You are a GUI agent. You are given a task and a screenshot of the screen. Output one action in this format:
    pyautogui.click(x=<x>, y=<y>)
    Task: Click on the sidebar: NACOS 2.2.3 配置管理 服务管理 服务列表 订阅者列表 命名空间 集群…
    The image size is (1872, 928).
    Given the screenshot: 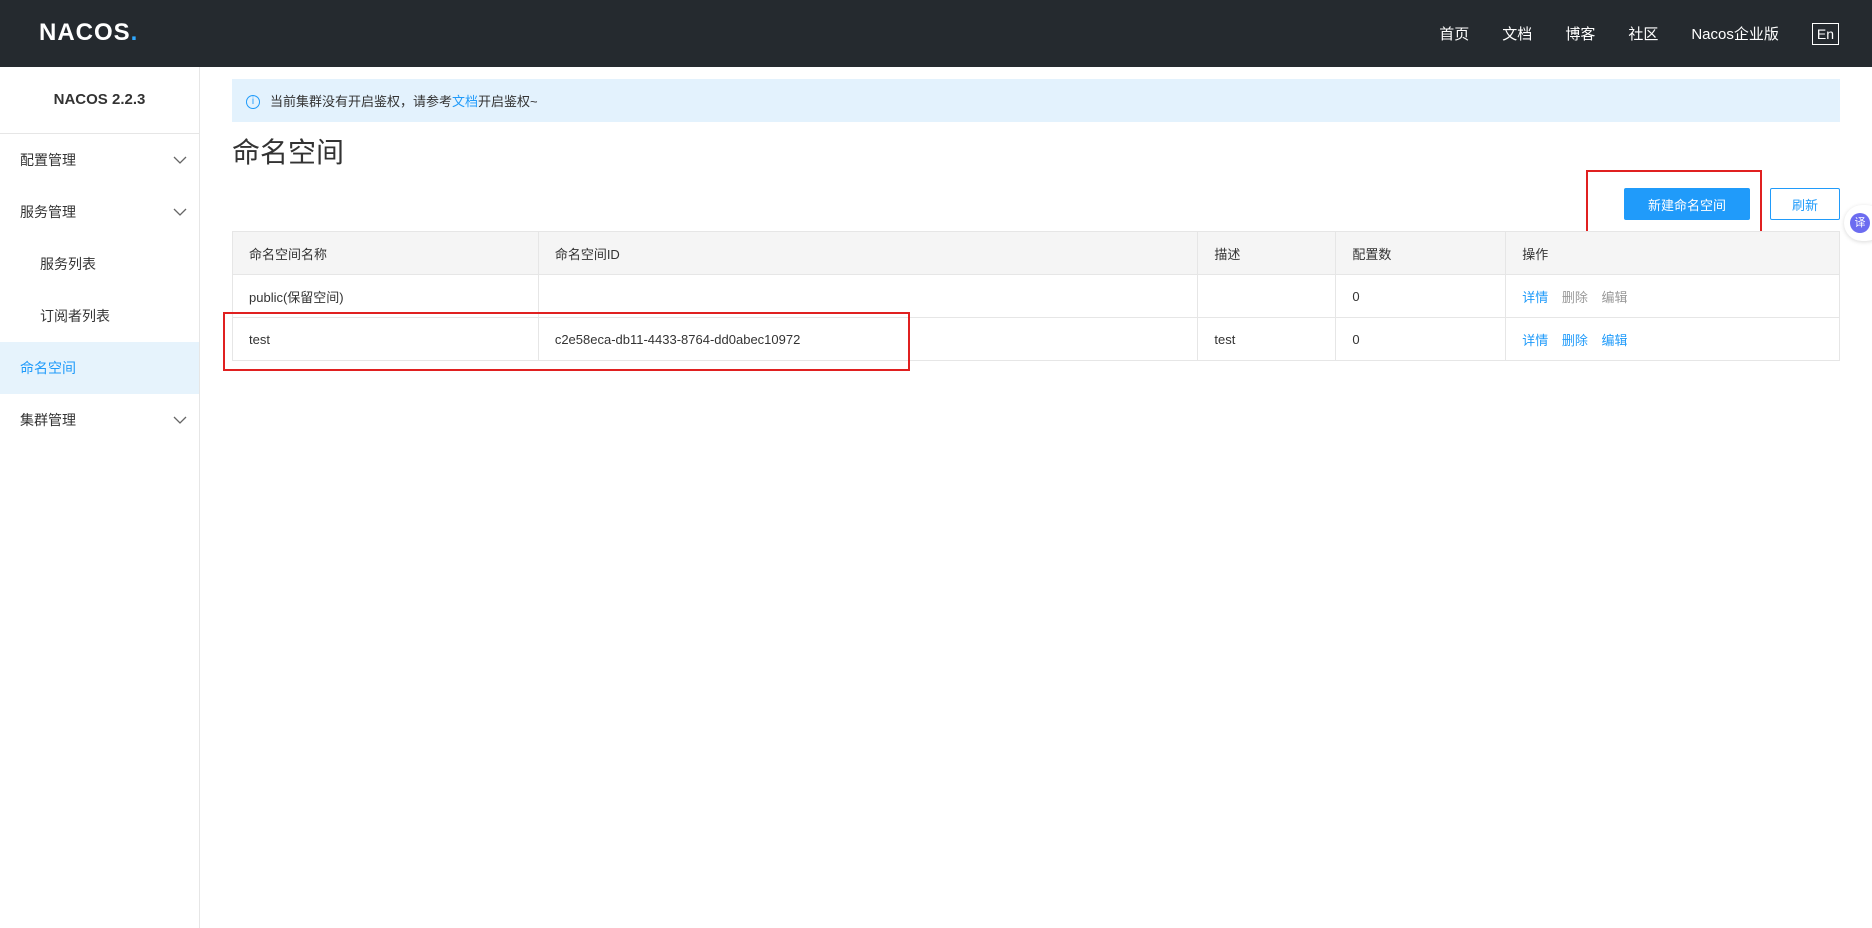 What is the action you would take?
    pyautogui.click(x=100, y=497)
    